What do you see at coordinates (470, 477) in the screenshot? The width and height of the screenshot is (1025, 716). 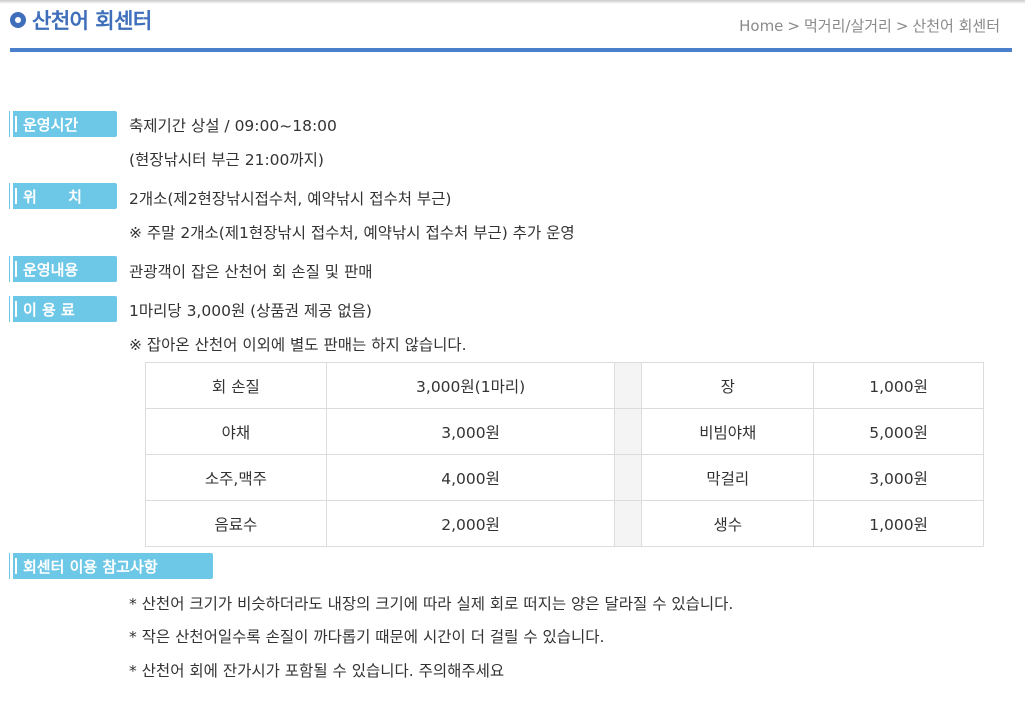 I see `table-cell-price: 4,000원` at bounding box center [470, 477].